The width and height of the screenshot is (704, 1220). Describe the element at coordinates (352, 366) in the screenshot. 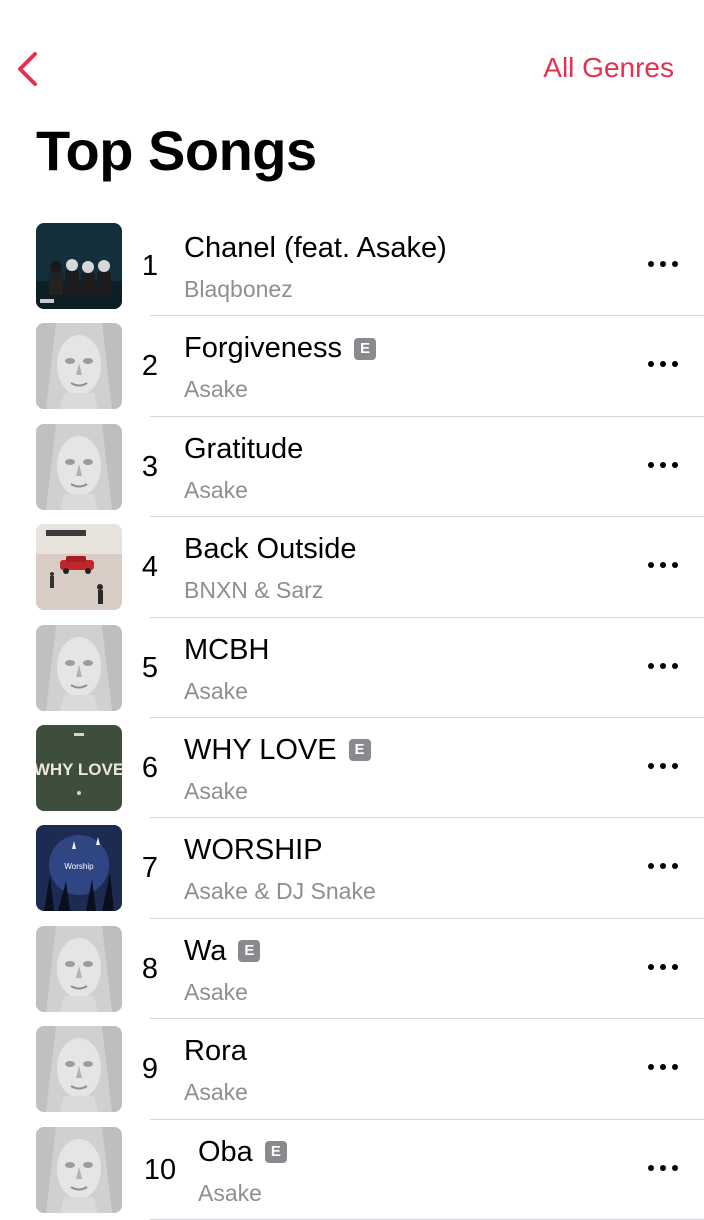

I see `song-row: 2 Forgiveness E Asake` at that location.